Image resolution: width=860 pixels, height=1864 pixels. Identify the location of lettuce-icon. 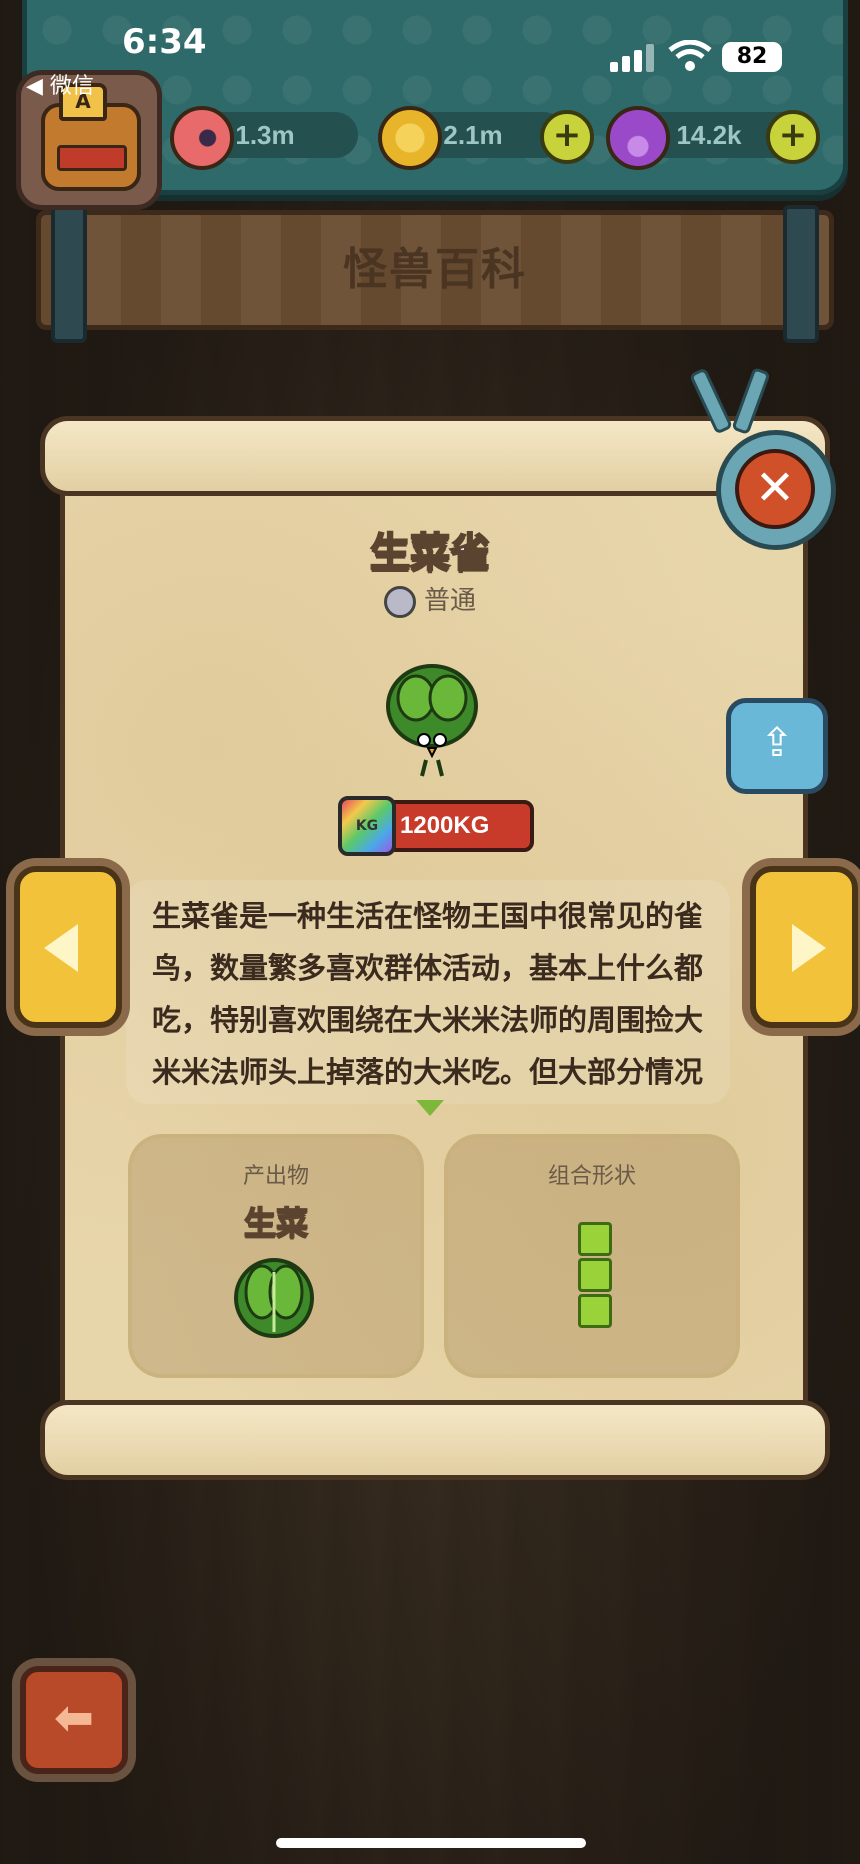
(274, 1298).